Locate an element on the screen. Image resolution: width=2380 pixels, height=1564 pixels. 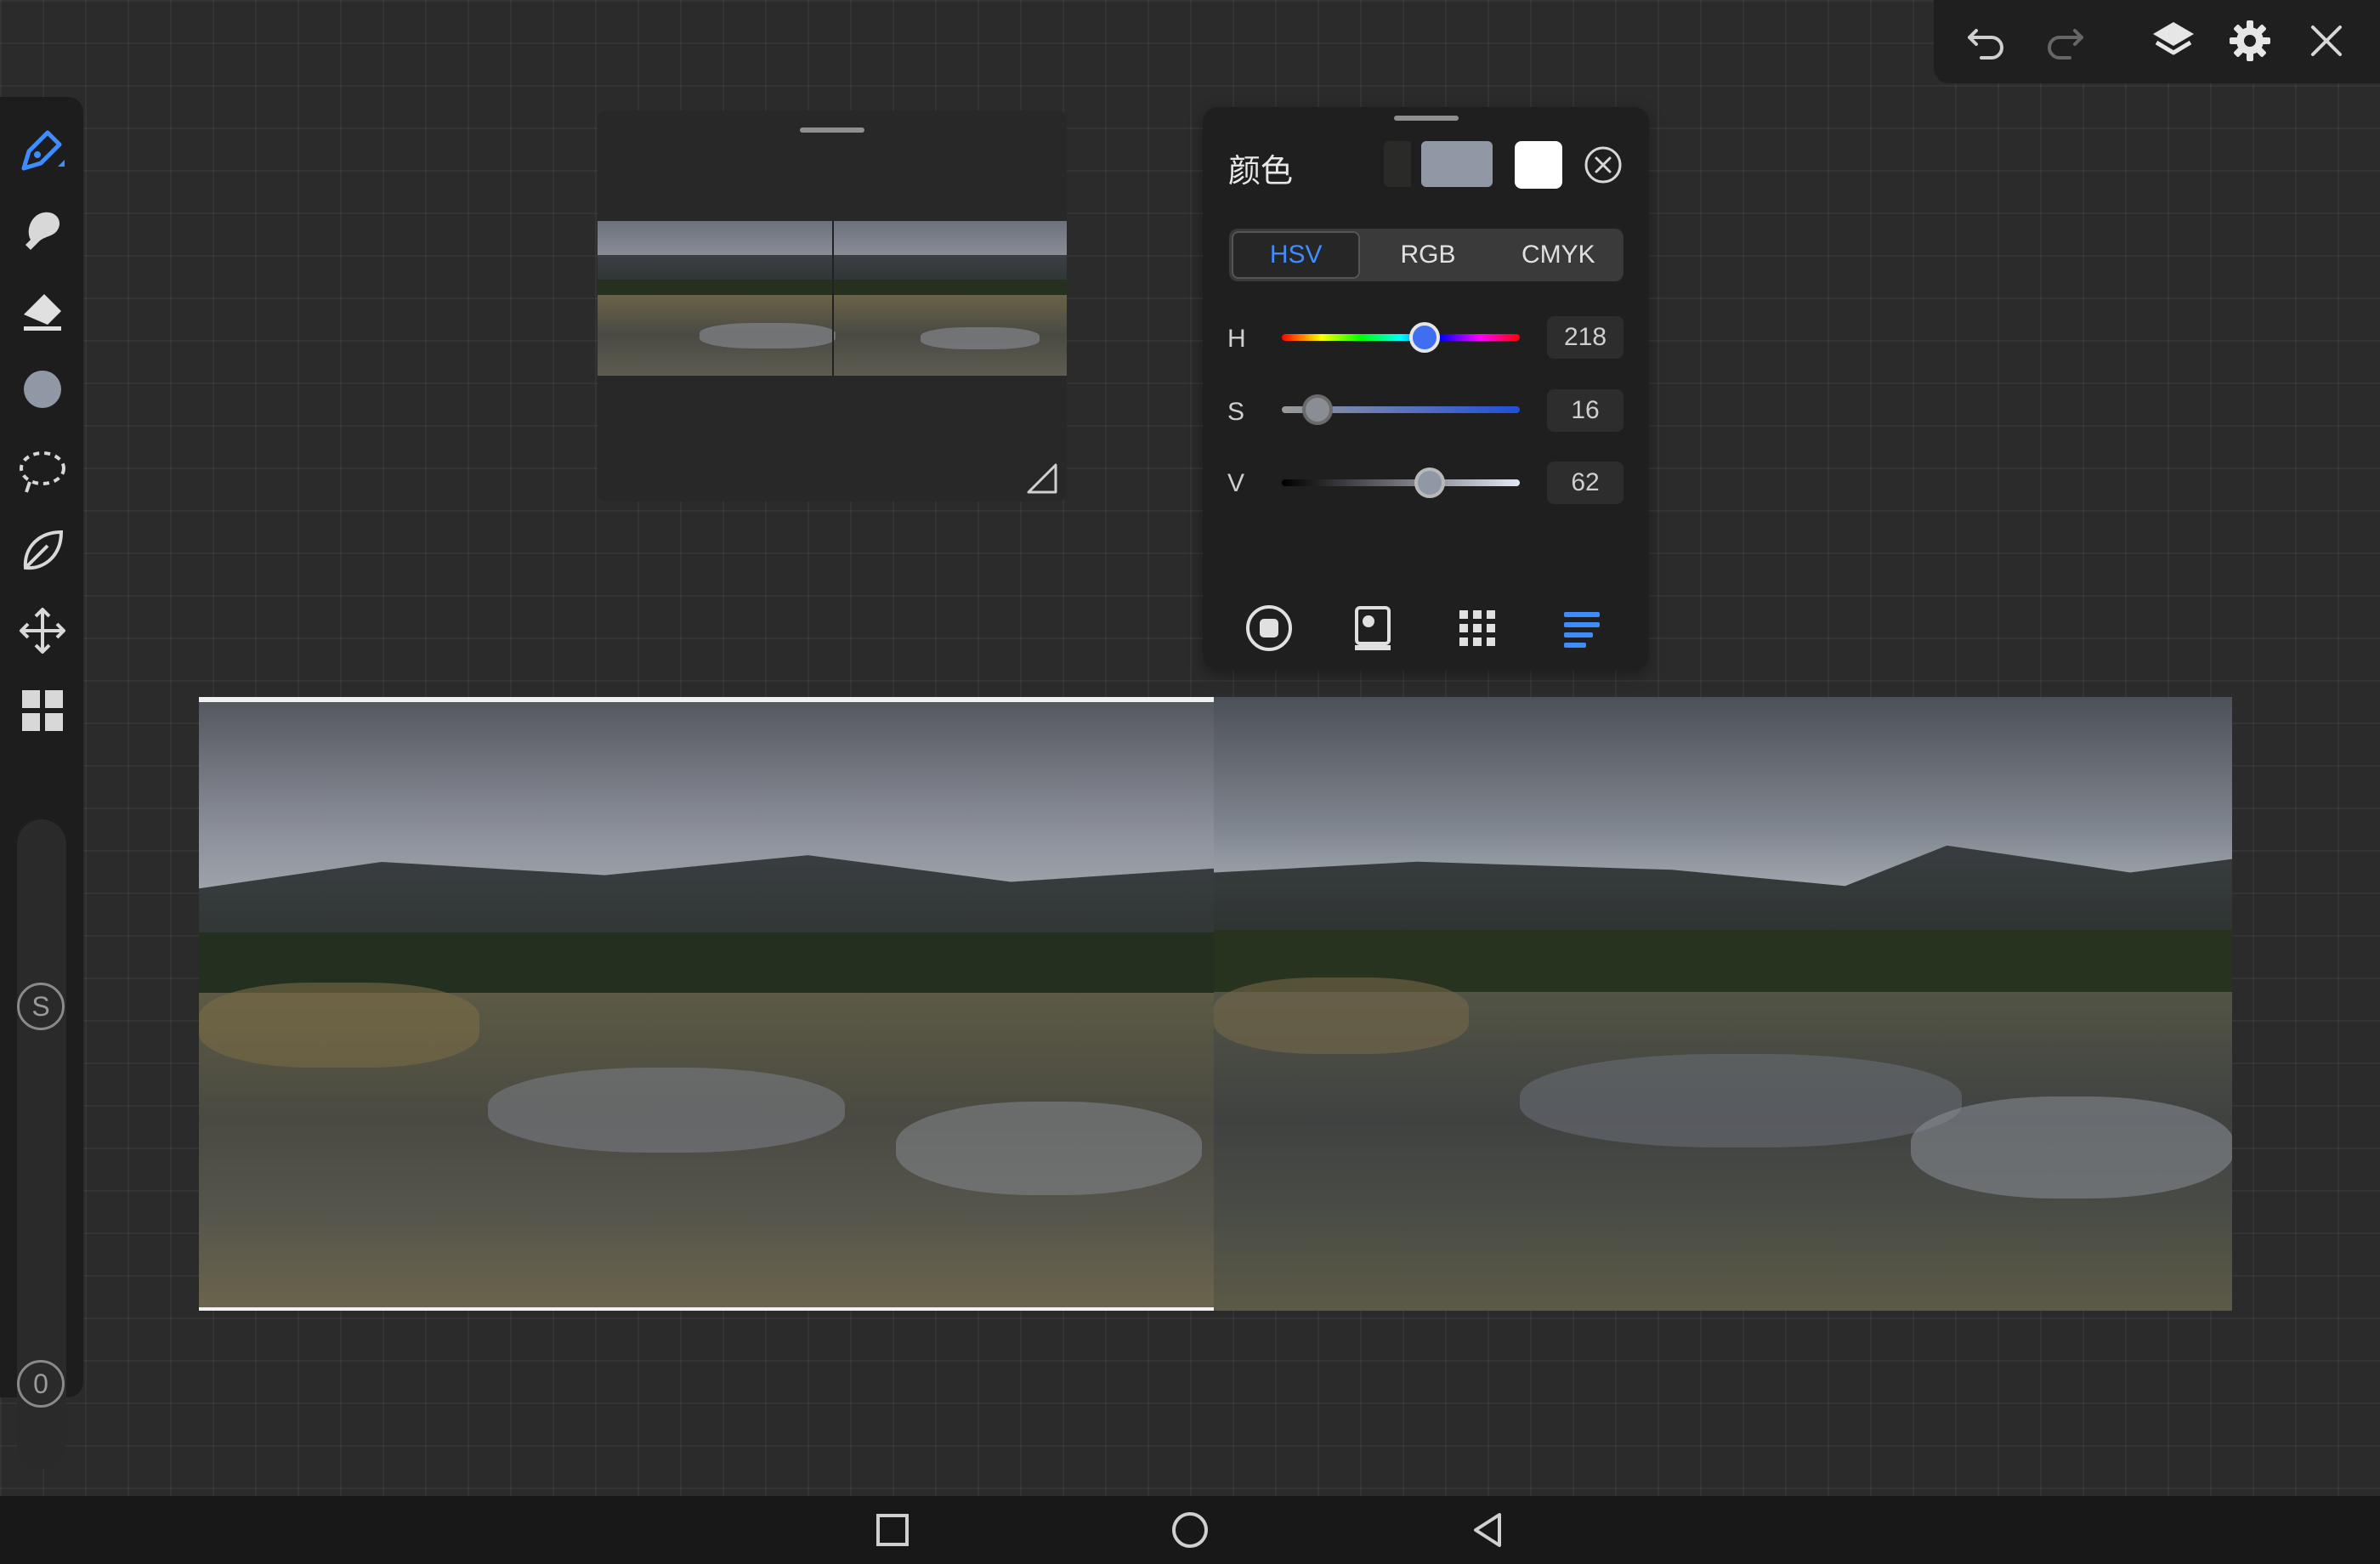
hue-slider-track is located at coordinates (1401, 337).